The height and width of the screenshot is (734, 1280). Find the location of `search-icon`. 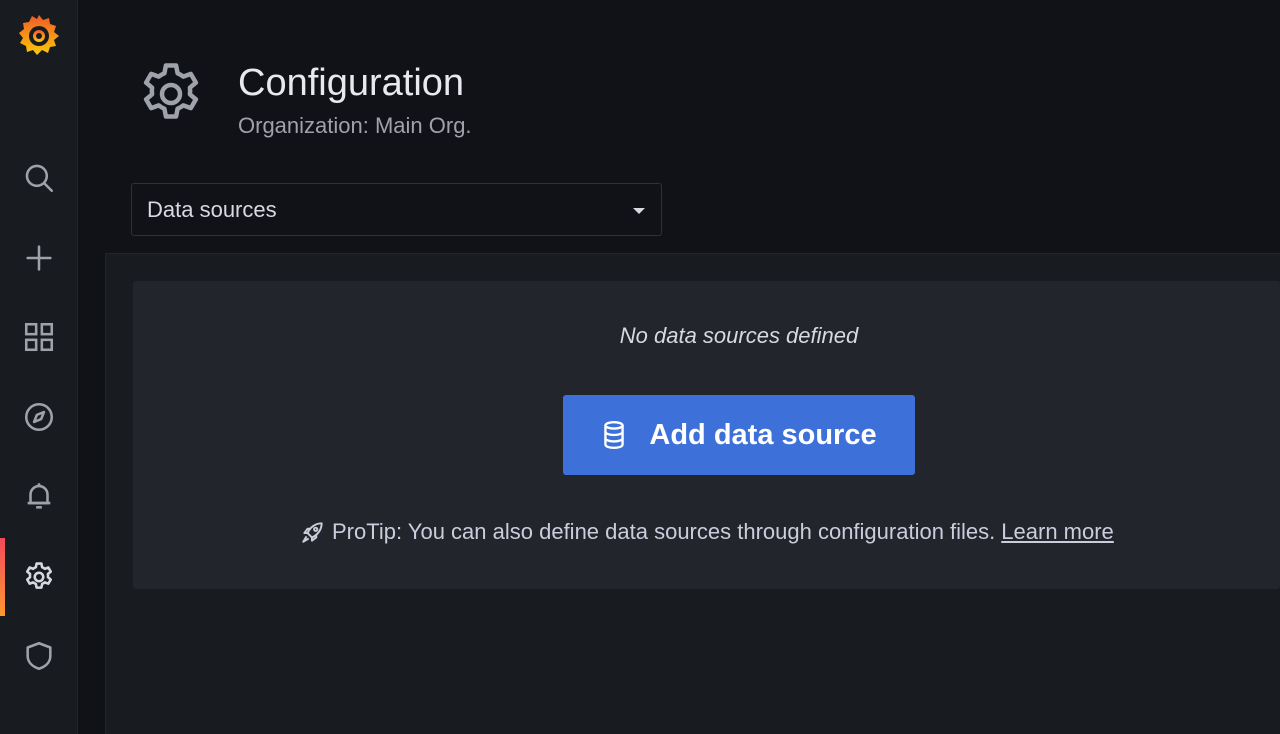

search-icon is located at coordinates (39, 178).